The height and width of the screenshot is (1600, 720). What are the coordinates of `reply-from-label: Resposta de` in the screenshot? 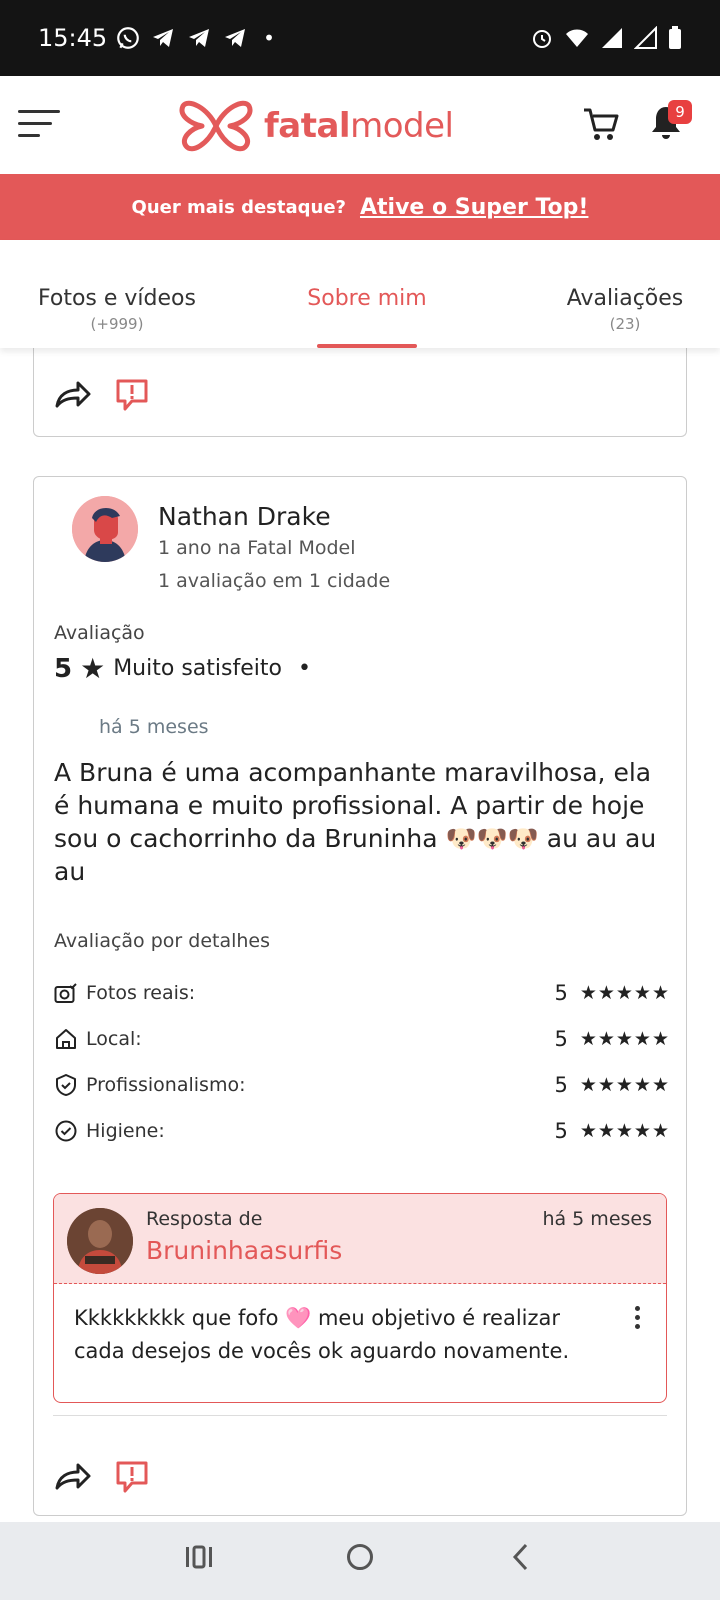 It's located at (204, 1219).